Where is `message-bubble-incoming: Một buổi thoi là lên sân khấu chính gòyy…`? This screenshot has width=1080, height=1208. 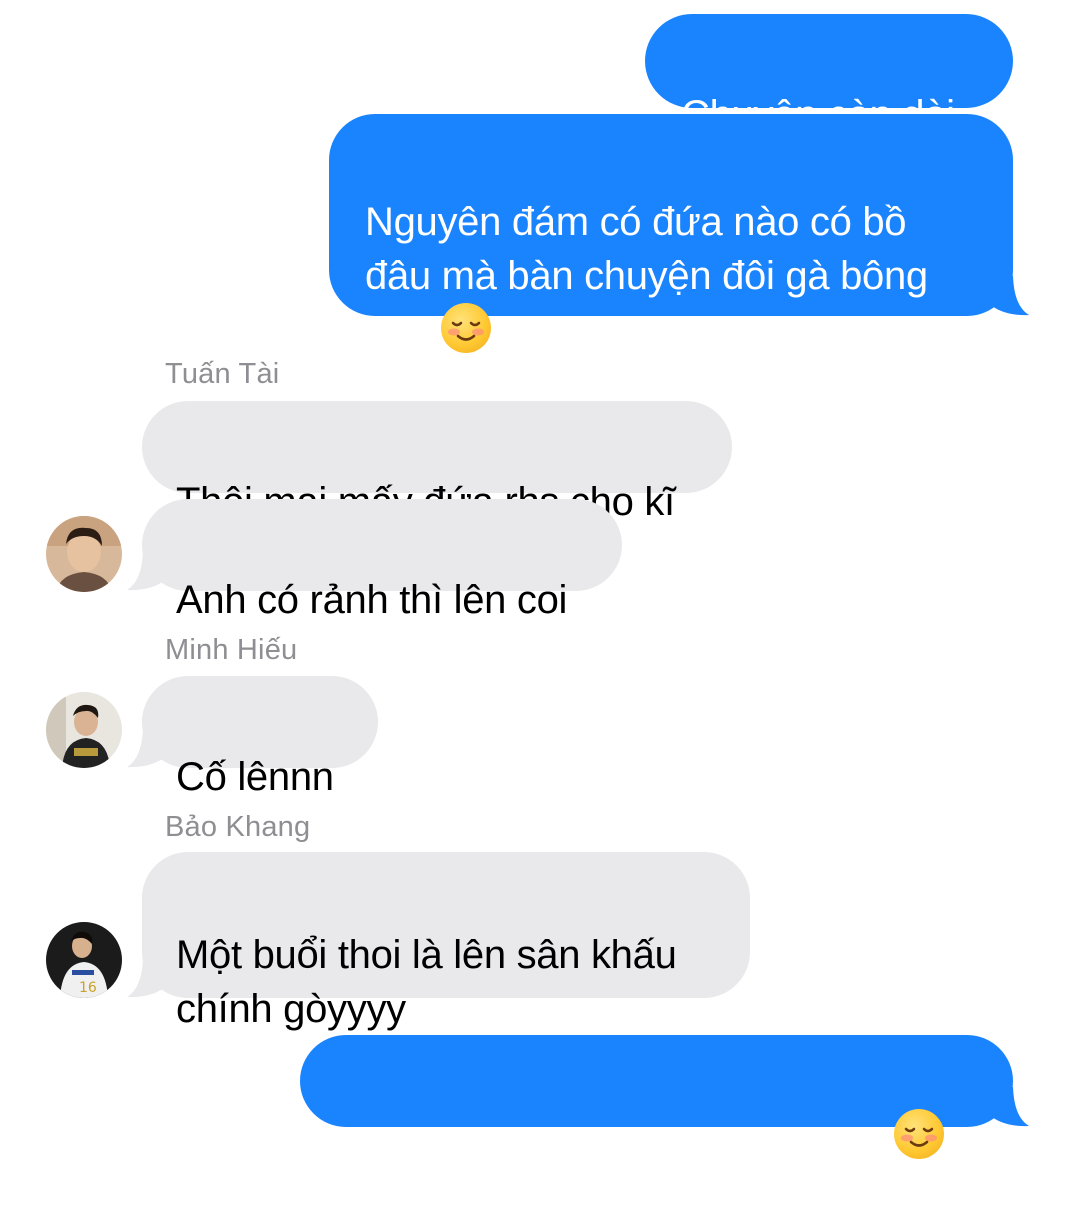
message-bubble-incoming: Một buổi thoi là lên sân khấu chính gòyy… is located at coordinates (446, 941).